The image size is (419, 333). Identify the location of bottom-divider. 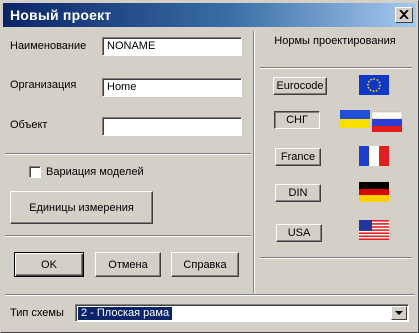
(210, 295).